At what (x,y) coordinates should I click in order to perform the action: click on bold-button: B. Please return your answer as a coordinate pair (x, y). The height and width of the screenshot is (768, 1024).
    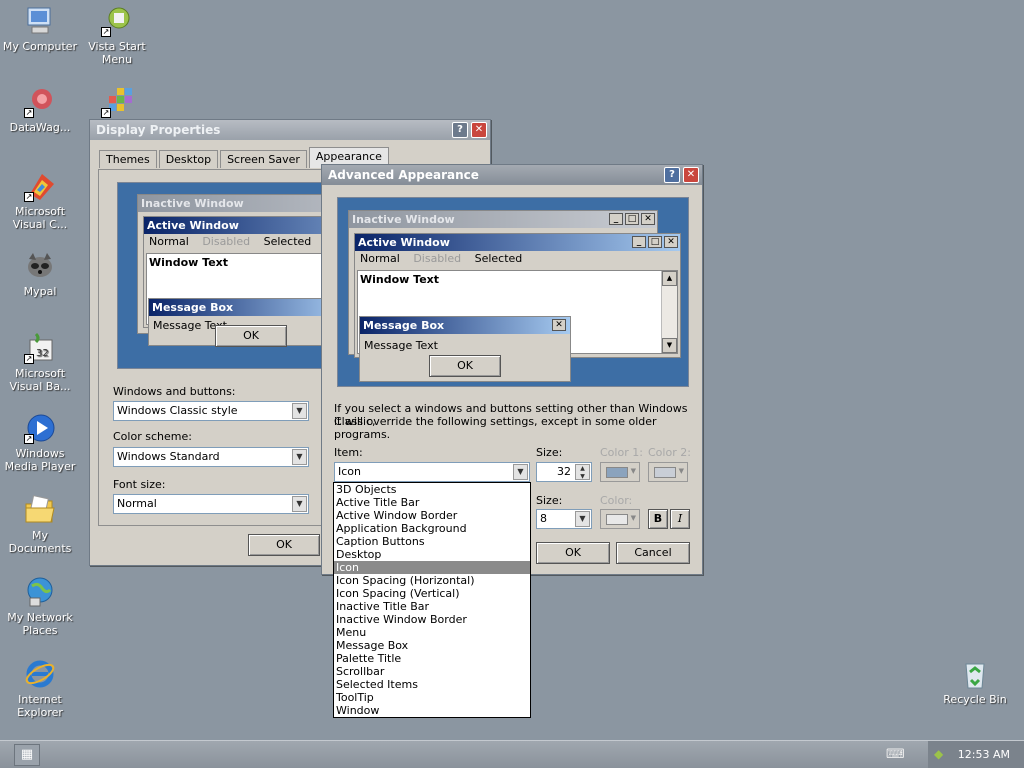
    Looking at the image, I should click on (658, 519).